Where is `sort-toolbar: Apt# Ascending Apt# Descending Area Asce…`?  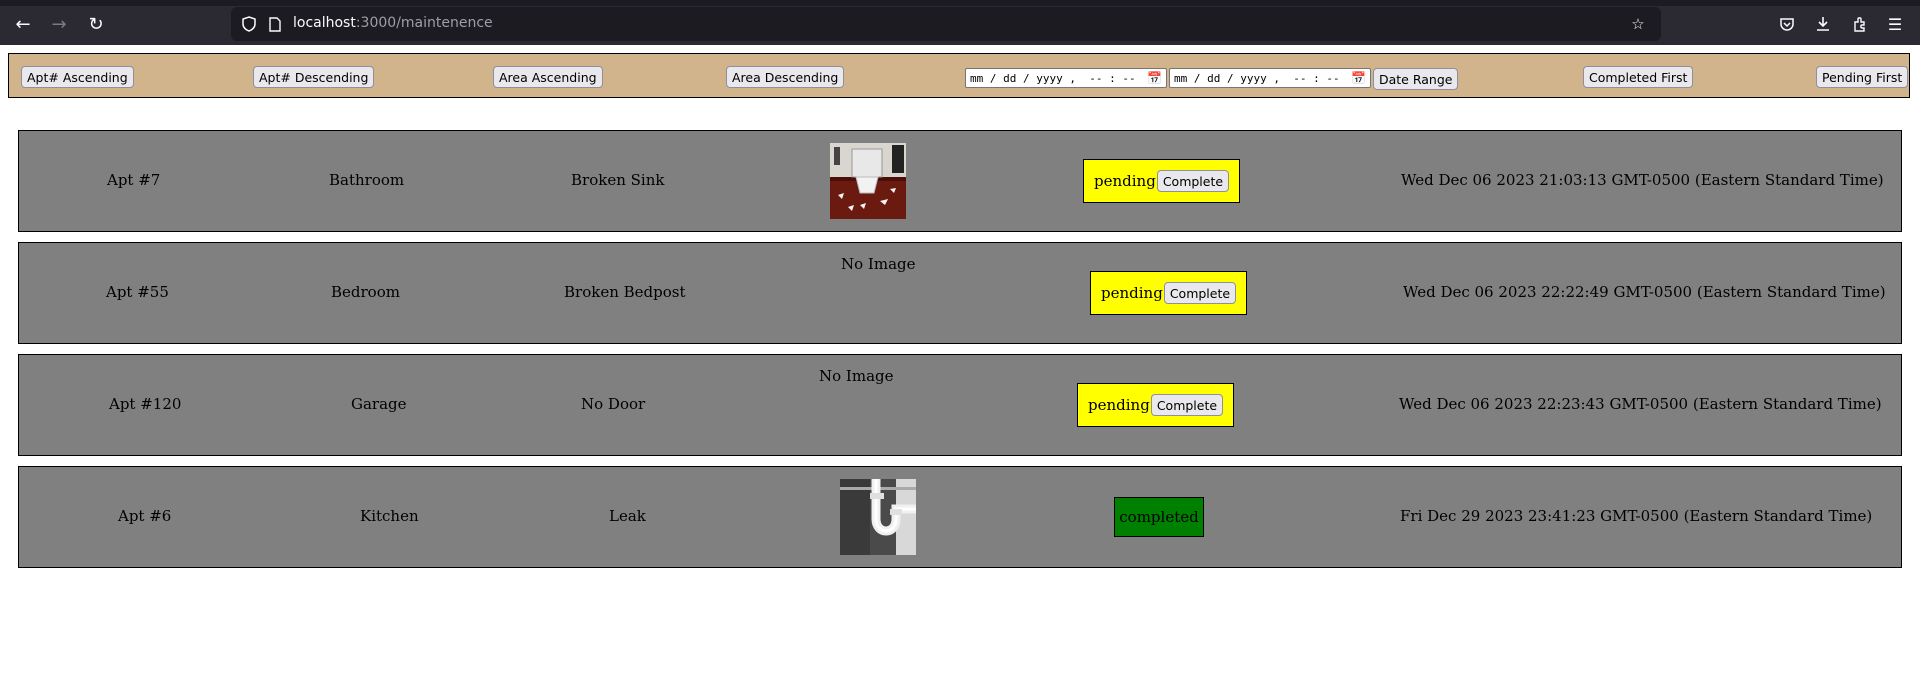 sort-toolbar: Apt# Ascending Apt# Descending Area Asce… is located at coordinates (959, 75).